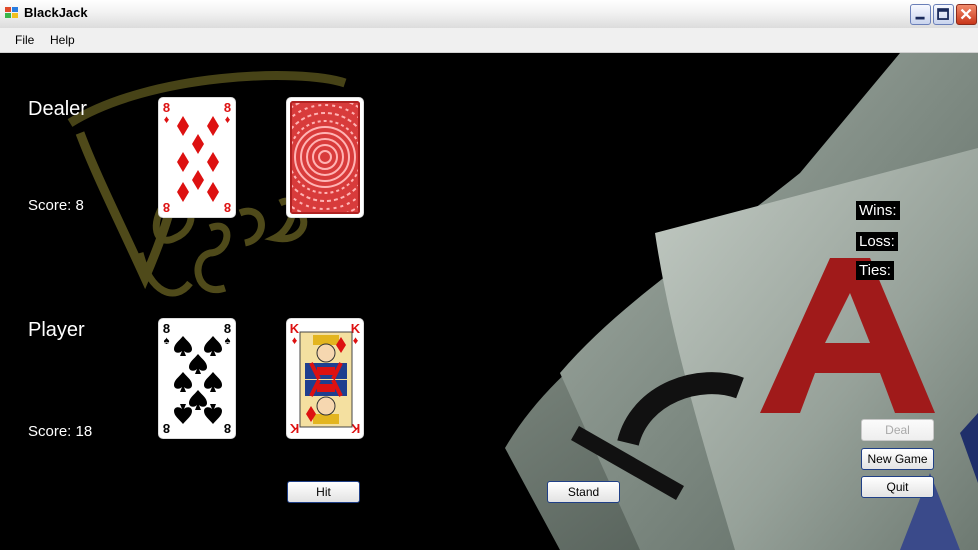 This screenshot has height=550, width=978. I want to click on loss-label: Loss:, so click(877, 241).